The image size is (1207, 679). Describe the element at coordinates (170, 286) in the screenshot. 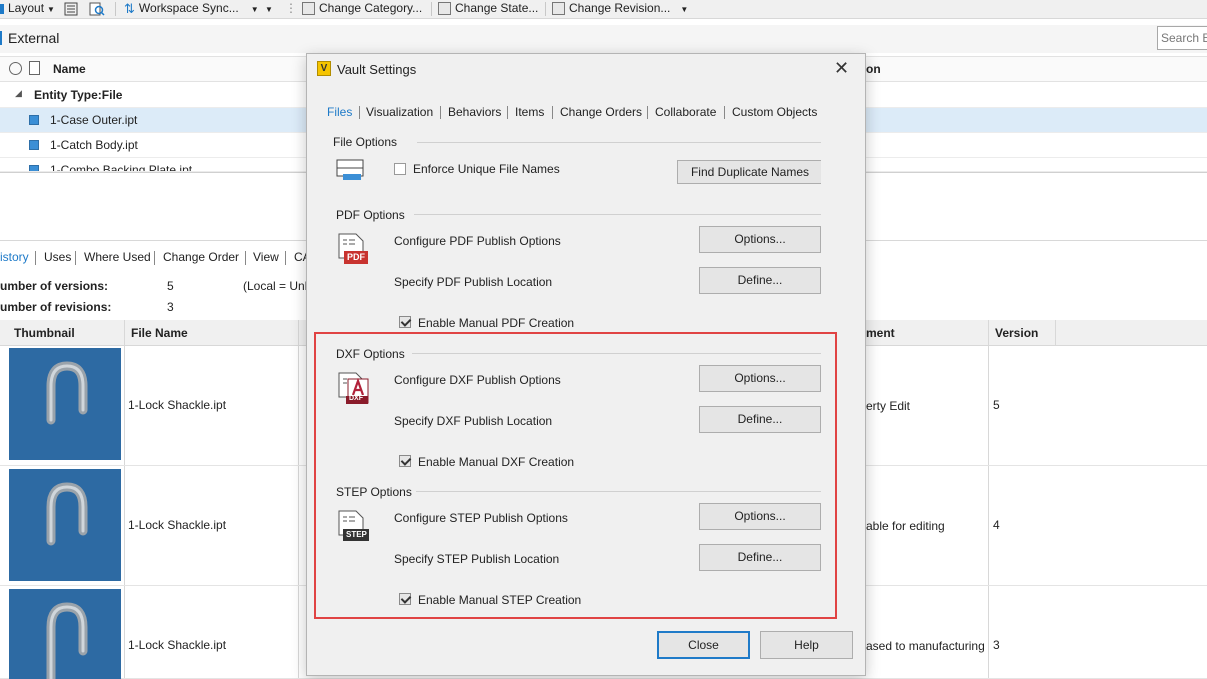

I see `versions-value: 5` at that location.